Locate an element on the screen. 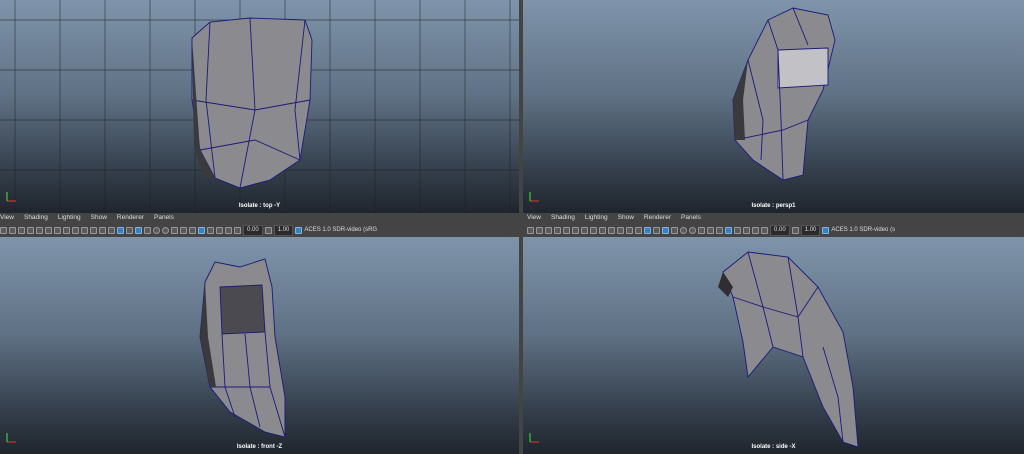 This screenshot has width=1024, height=454. panel-toolbar: 0.00 1.00 ACES 1.0 SDR-video (s is located at coordinates (773, 230).